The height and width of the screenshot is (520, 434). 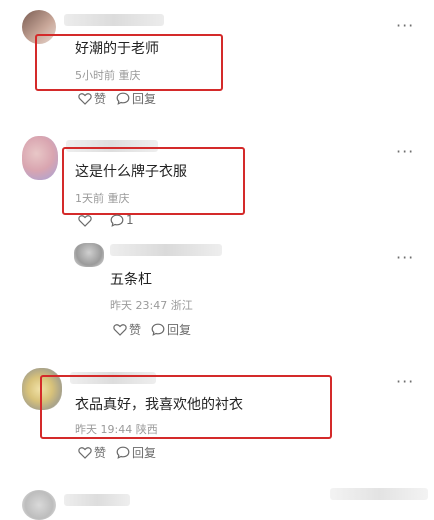 I want to click on comment-meta: 1天前 重庆, so click(x=102, y=198).